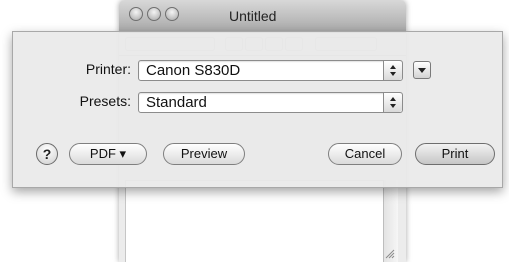  I want to click on preview-button: Preview, so click(204, 154).